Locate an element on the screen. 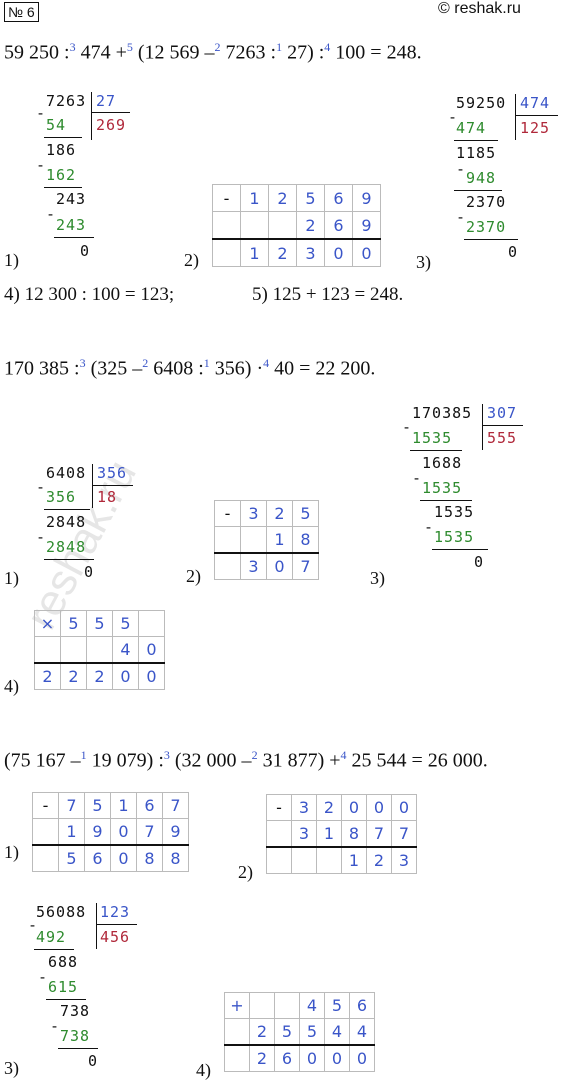 The width and height of the screenshot is (576, 1083). label-1: 1) is located at coordinates (11, 260).